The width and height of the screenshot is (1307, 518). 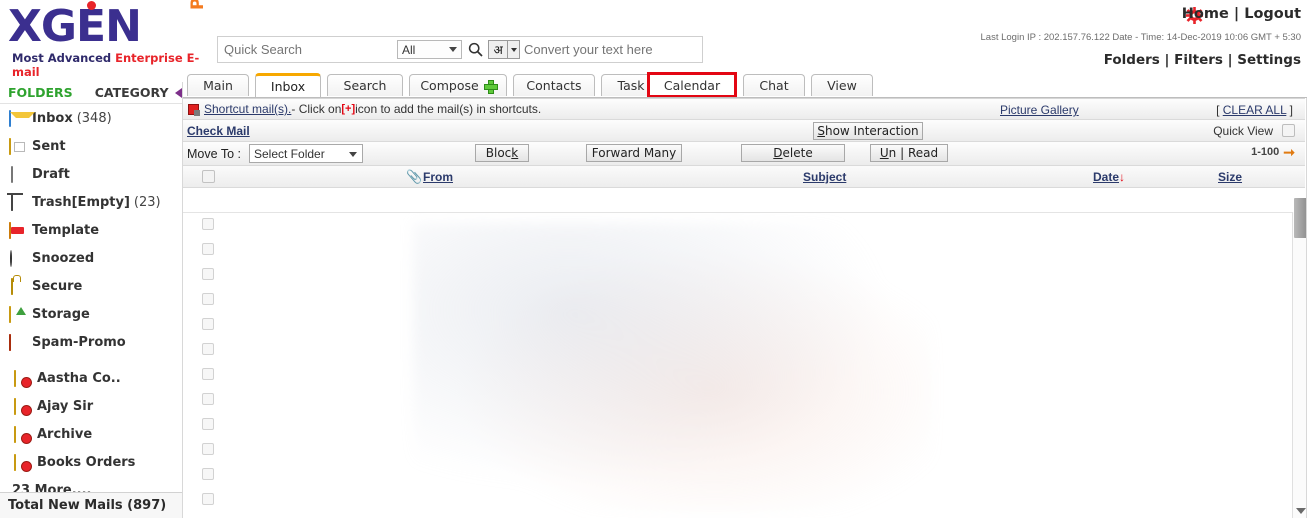 I want to click on sidebar-item-label: Books Orders, so click(x=86, y=462).